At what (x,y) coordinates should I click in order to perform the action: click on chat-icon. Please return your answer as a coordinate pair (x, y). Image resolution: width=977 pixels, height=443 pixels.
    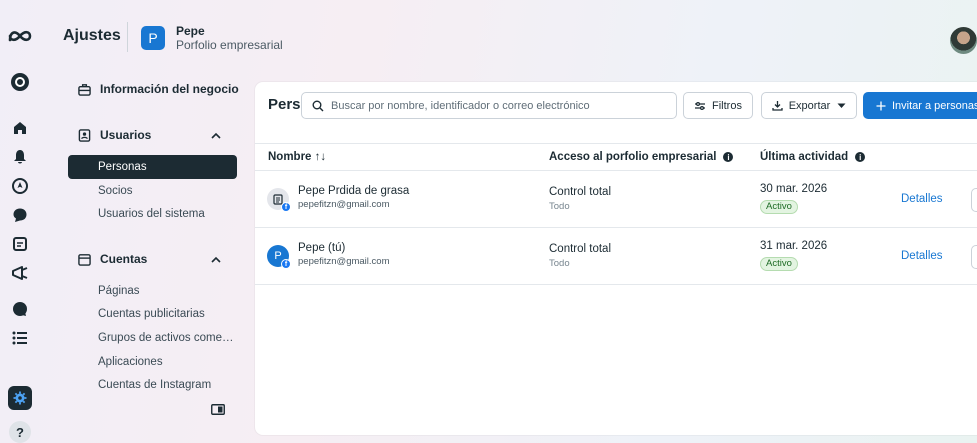
    Looking at the image, I should click on (20, 215).